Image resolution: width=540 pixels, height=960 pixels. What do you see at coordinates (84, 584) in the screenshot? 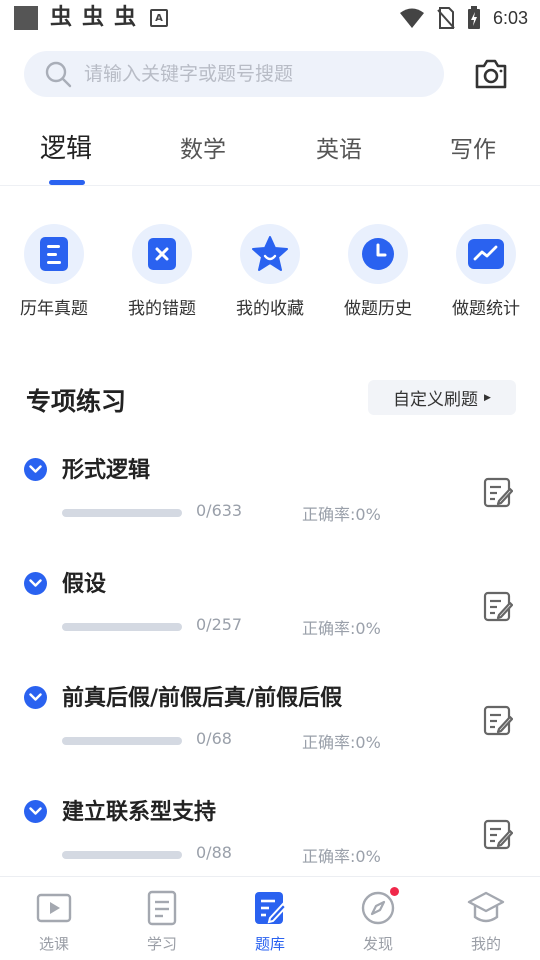
I see `practice-title: 假设` at bounding box center [84, 584].